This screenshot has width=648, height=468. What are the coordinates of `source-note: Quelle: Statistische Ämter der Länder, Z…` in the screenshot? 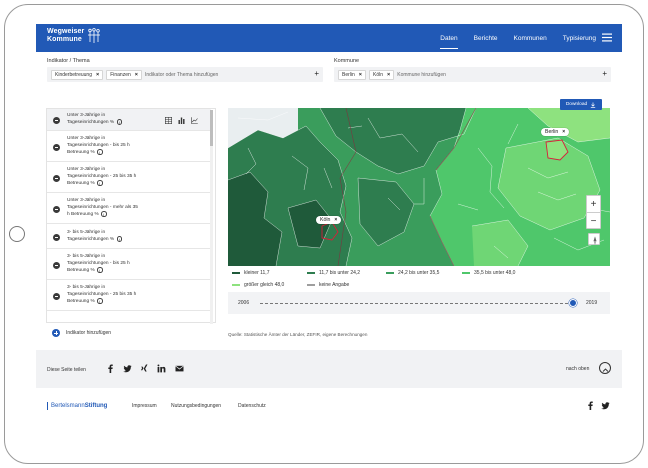 It's located at (298, 334).